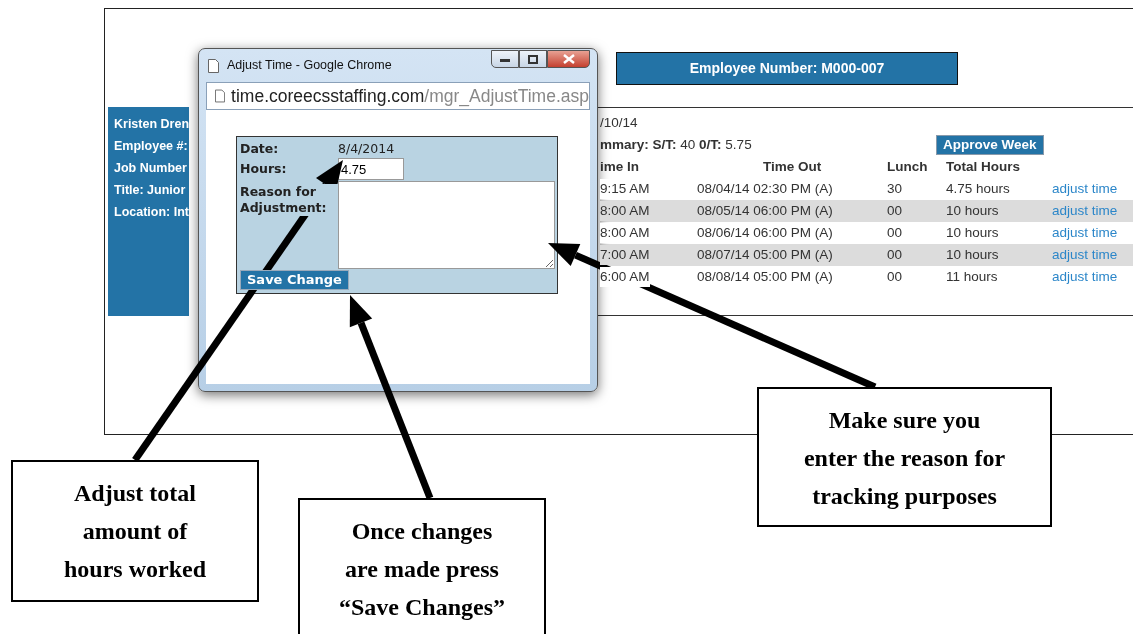  What do you see at coordinates (264, 169) in the screenshot?
I see `field-label: Hours:` at bounding box center [264, 169].